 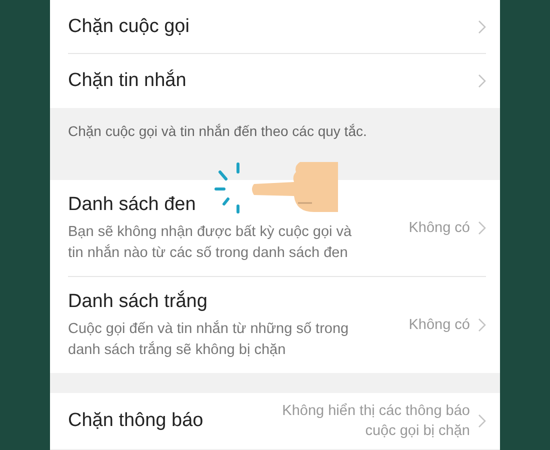 What do you see at coordinates (132, 205) in the screenshot?
I see `setting-title: Danh sách đen` at bounding box center [132, 205].